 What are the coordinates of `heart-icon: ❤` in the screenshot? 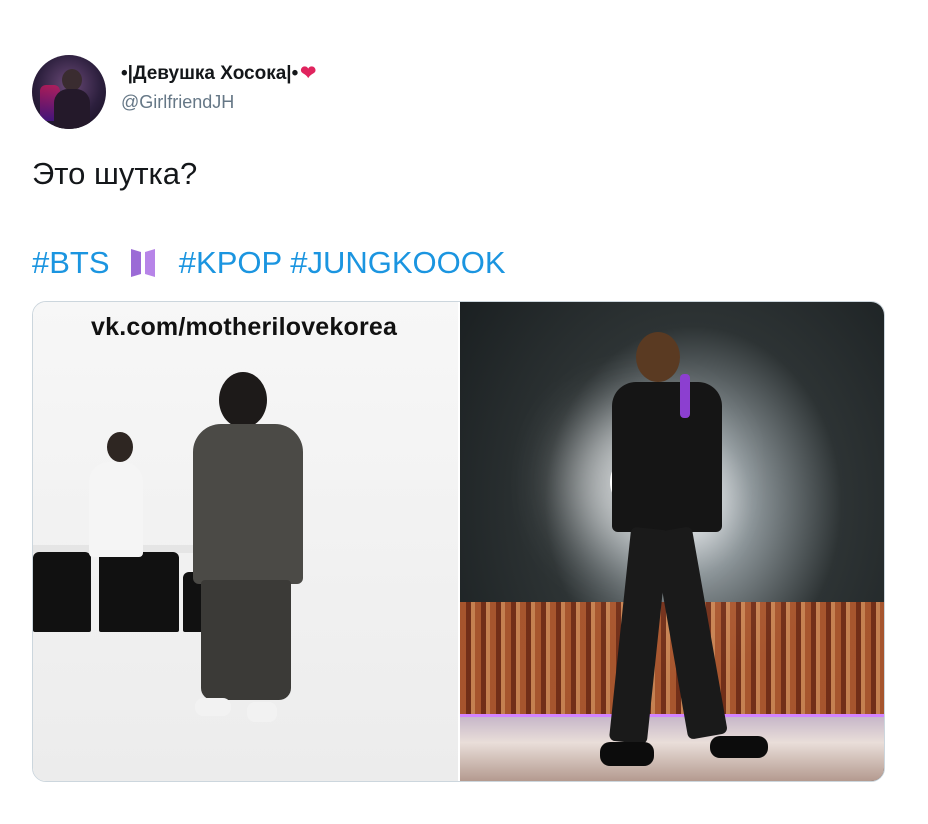 It's located at (308, 73).